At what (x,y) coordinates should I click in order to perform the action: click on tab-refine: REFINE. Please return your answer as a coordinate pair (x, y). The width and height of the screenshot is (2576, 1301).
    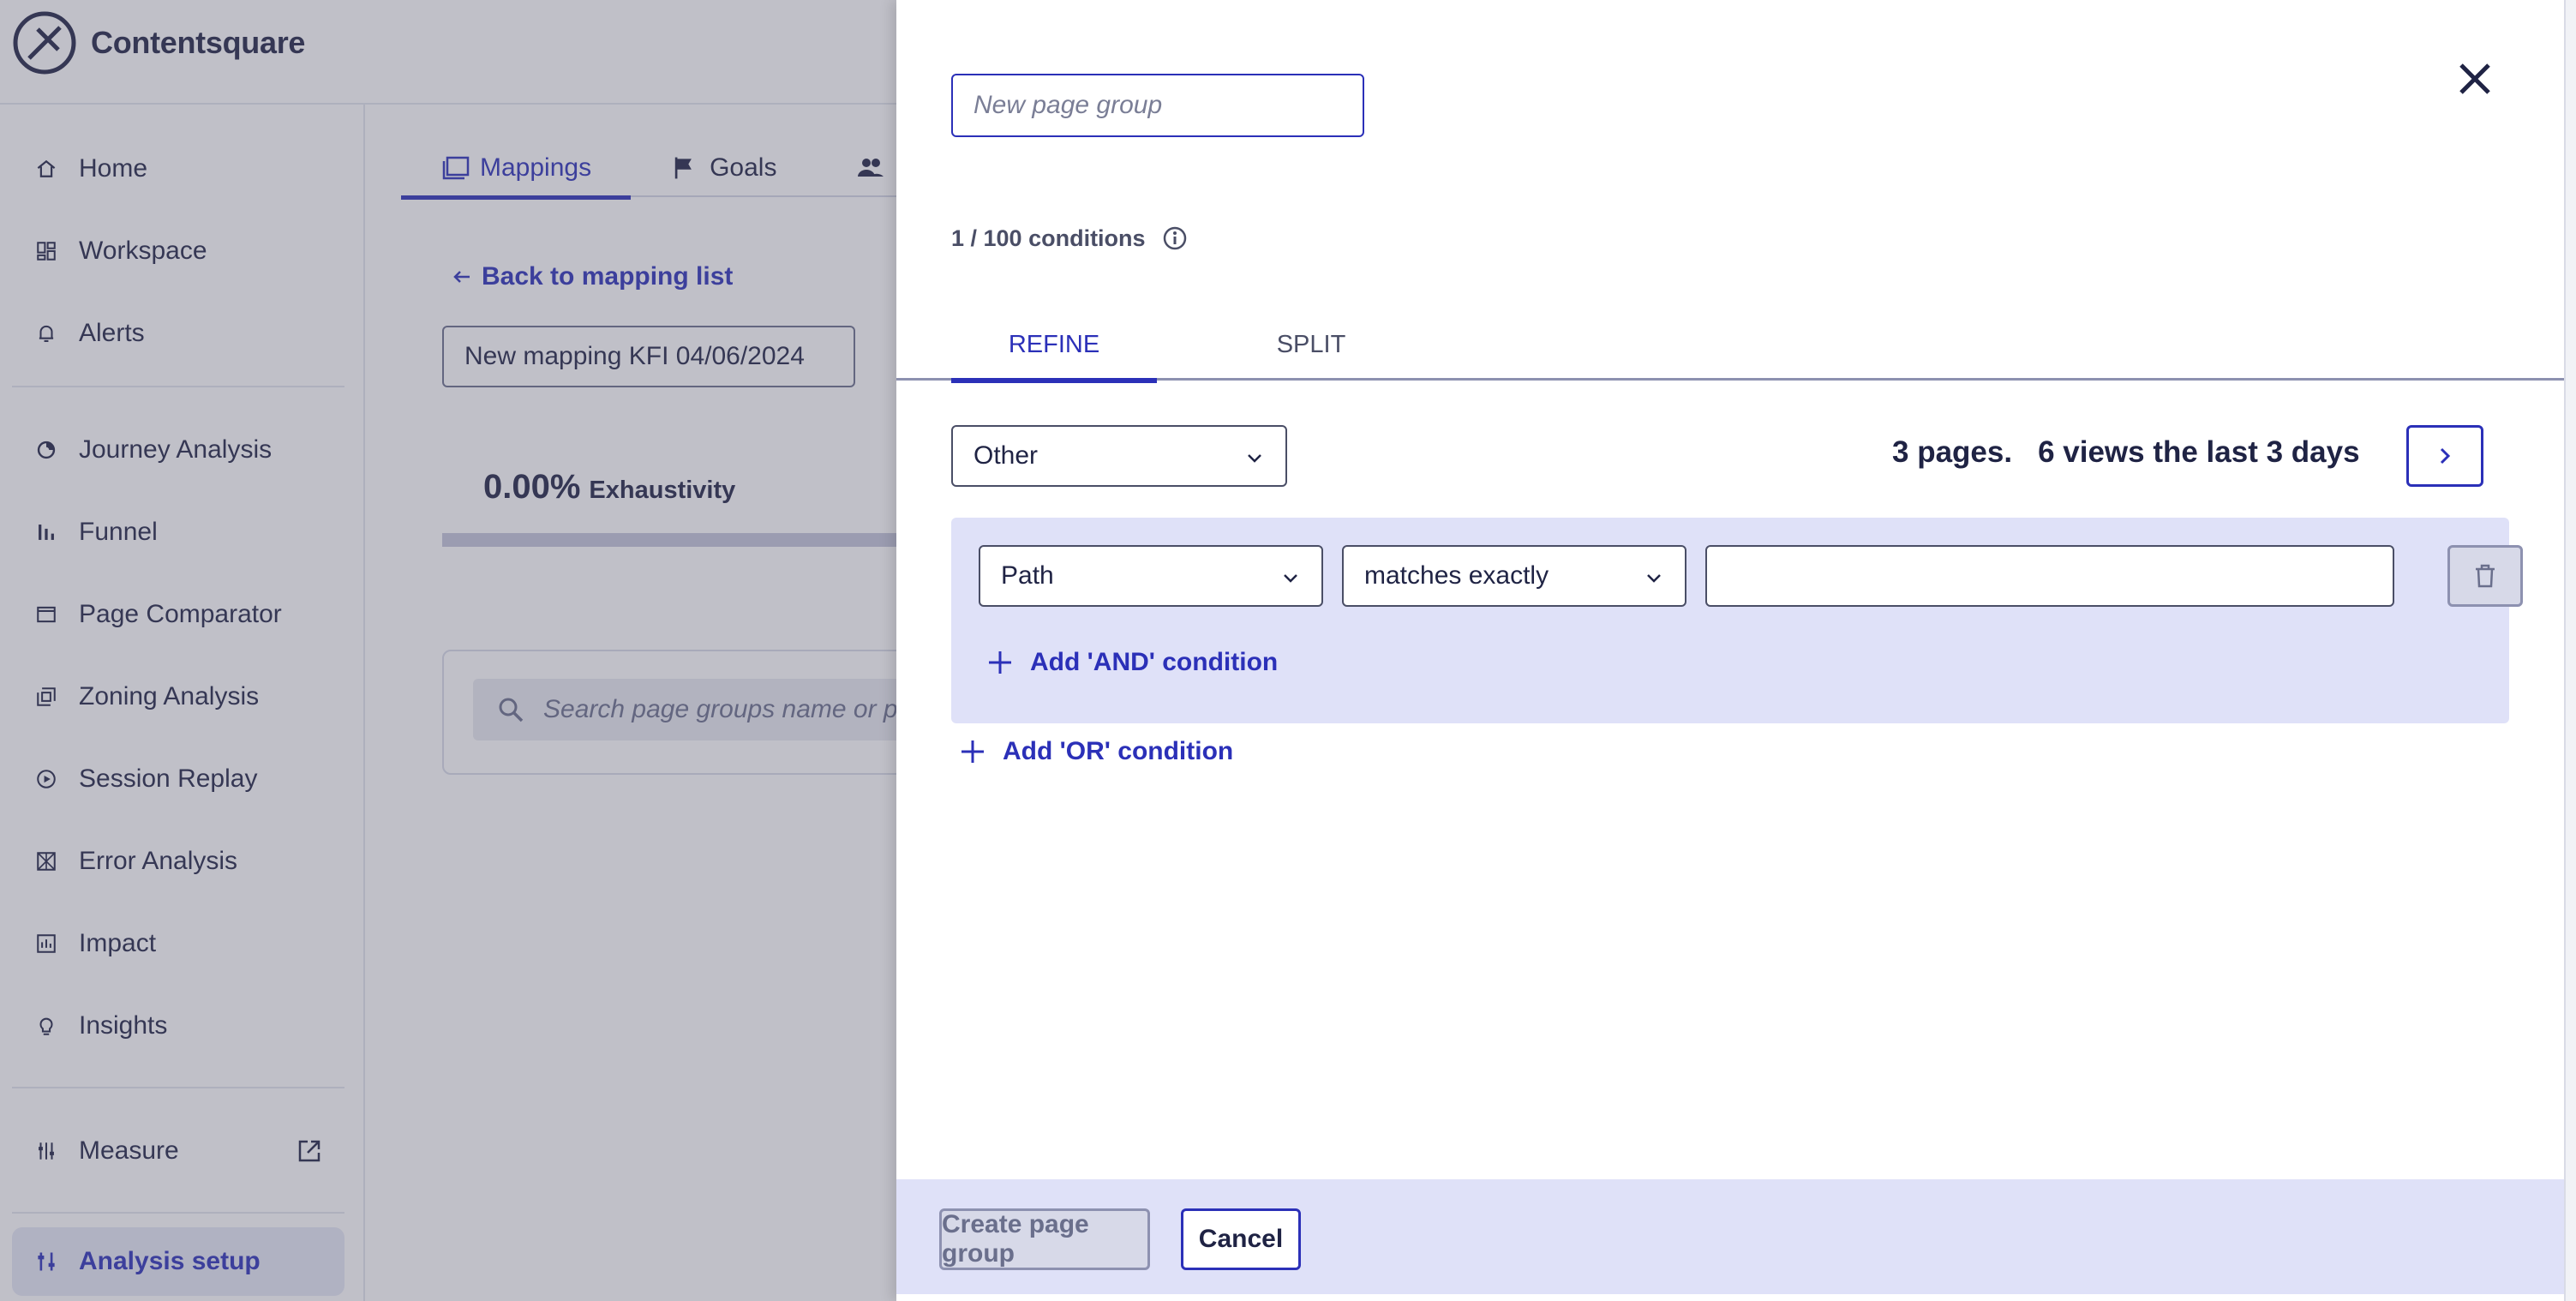
    Looking at the image, I should click on (1054, 346).